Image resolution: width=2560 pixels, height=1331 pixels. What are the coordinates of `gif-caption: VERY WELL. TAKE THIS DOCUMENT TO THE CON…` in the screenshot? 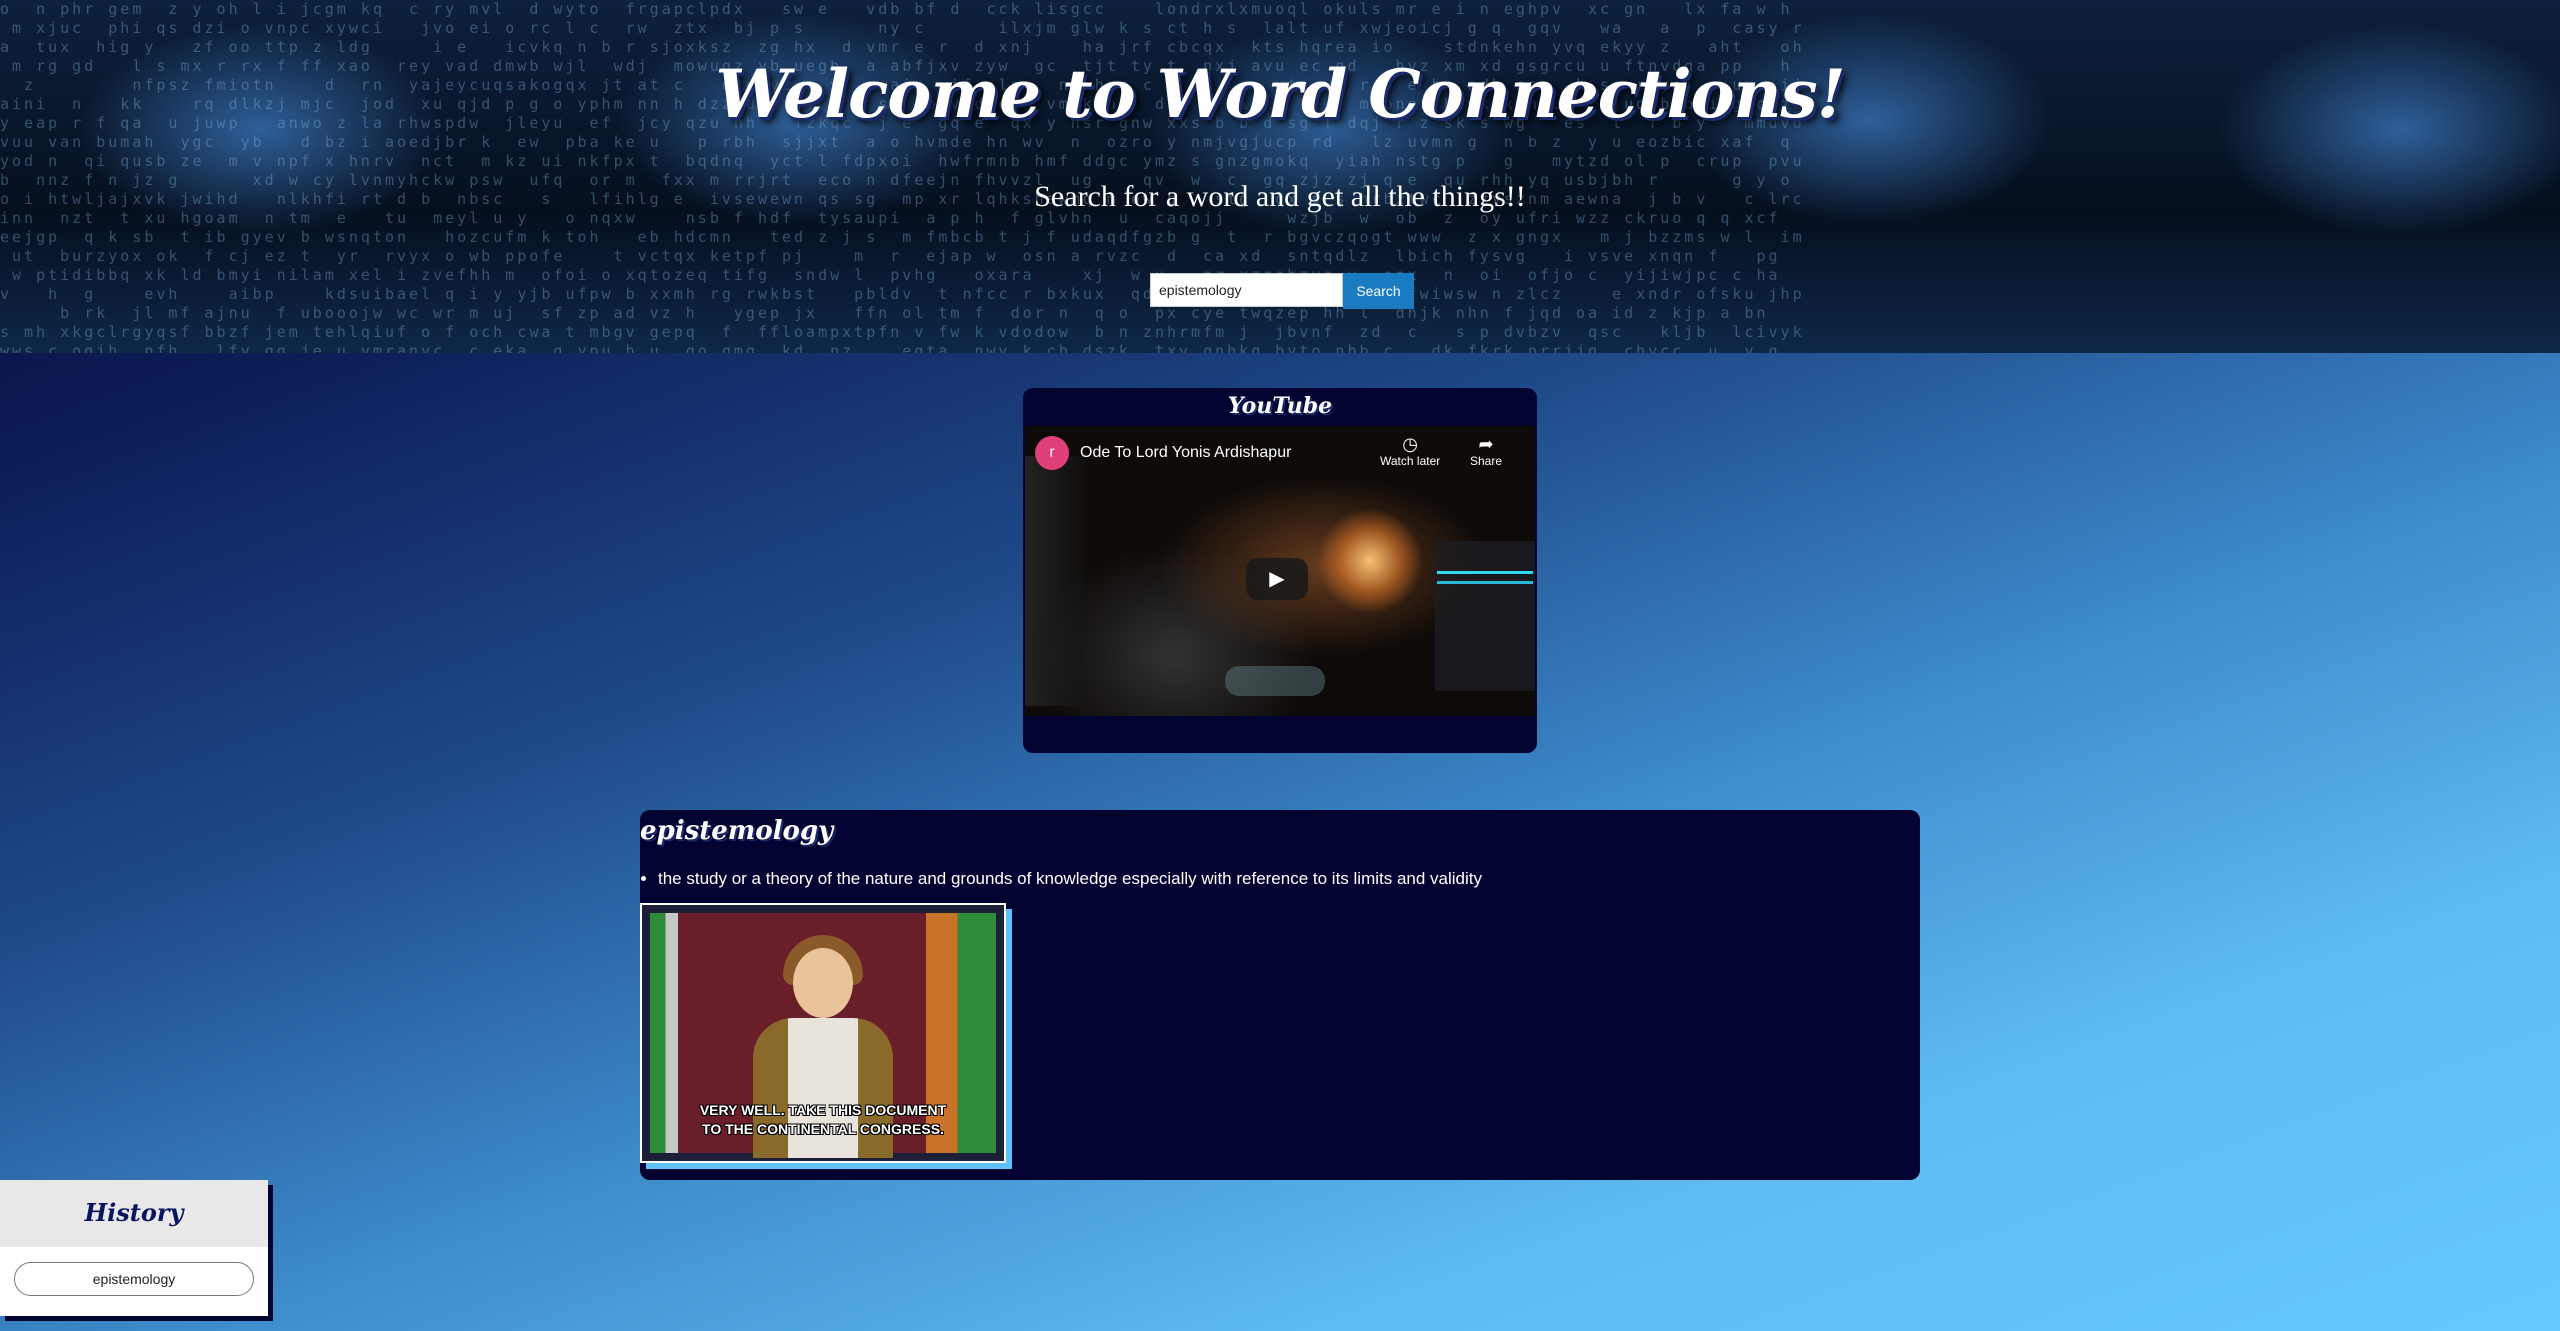 It's located at (823, 1120).